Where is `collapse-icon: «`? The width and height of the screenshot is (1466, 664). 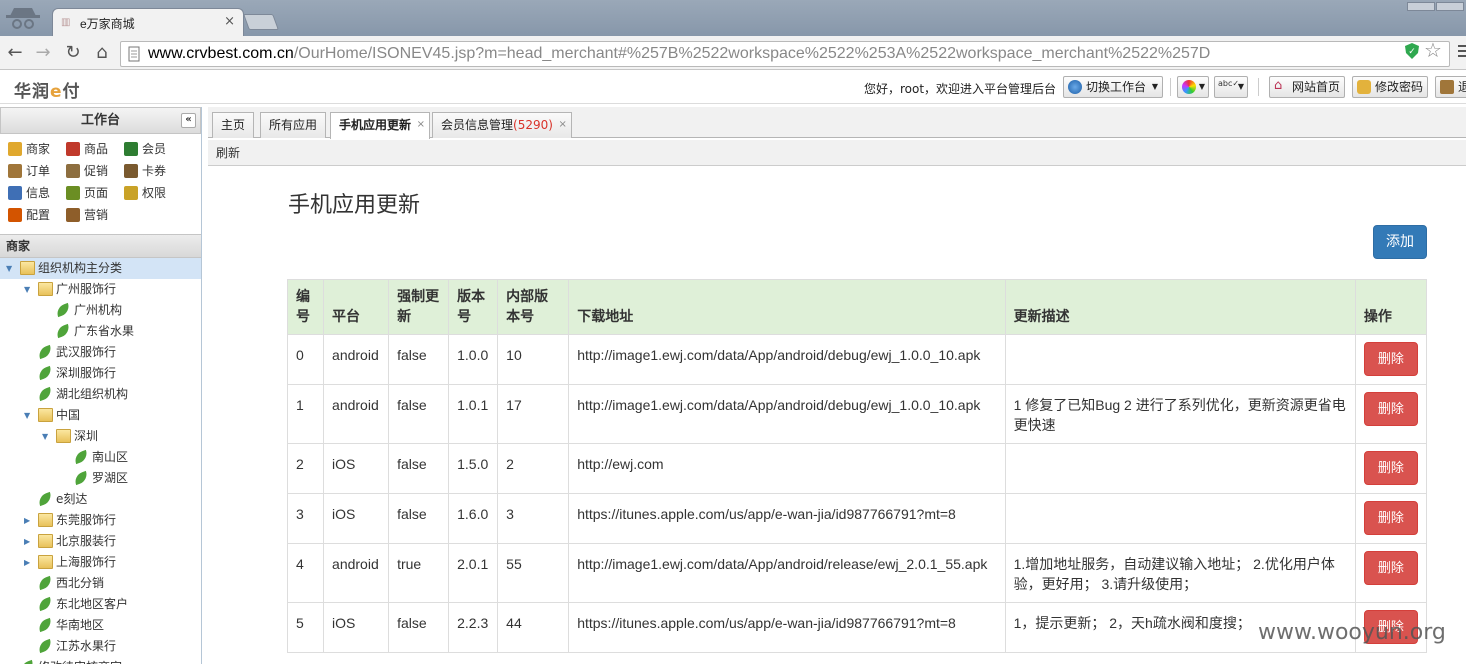
collapse-icon: « is located at coordinates (188, 120).